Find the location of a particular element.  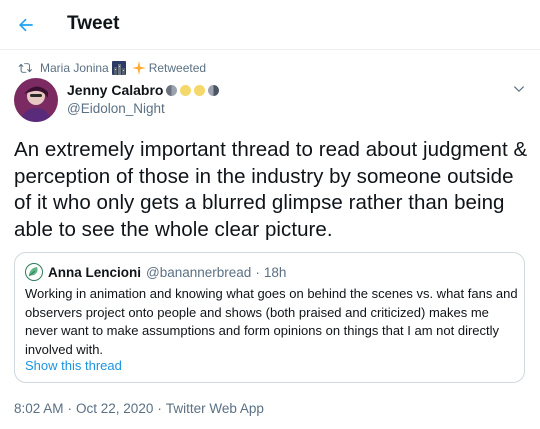

author-name-row: Jenny Calabro is located at coordinates (143, 90).